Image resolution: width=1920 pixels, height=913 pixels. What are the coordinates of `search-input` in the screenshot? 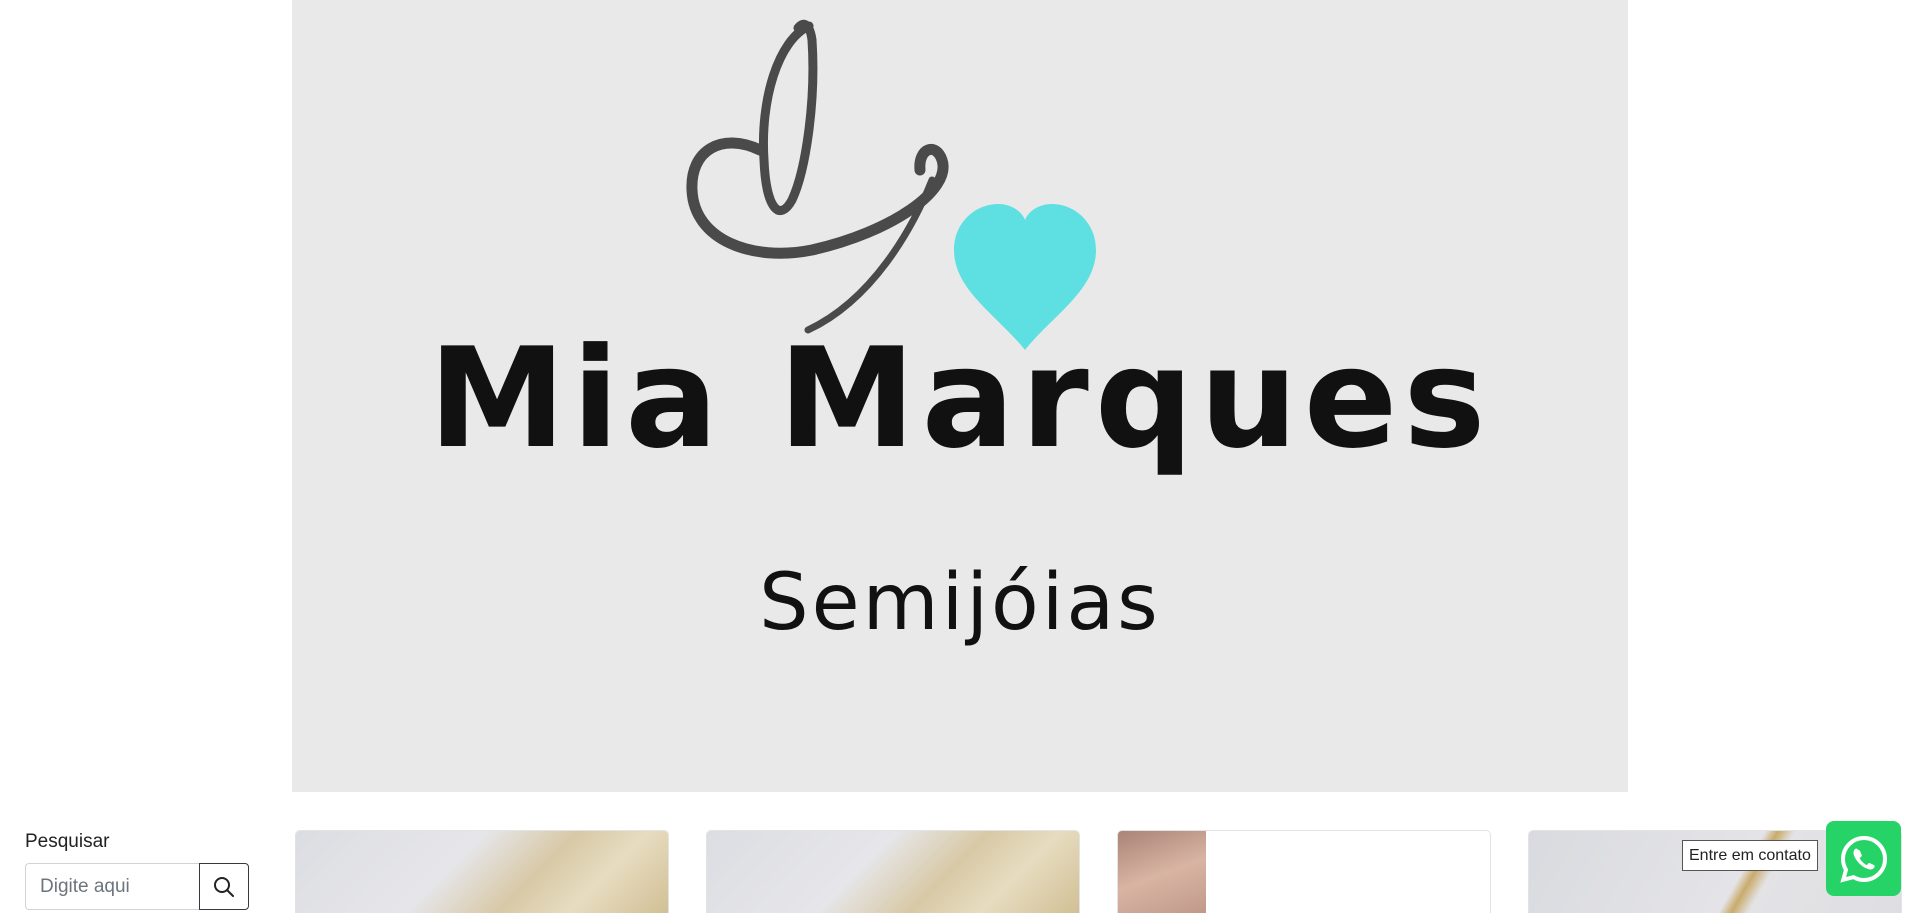 It's located at (112, 886).